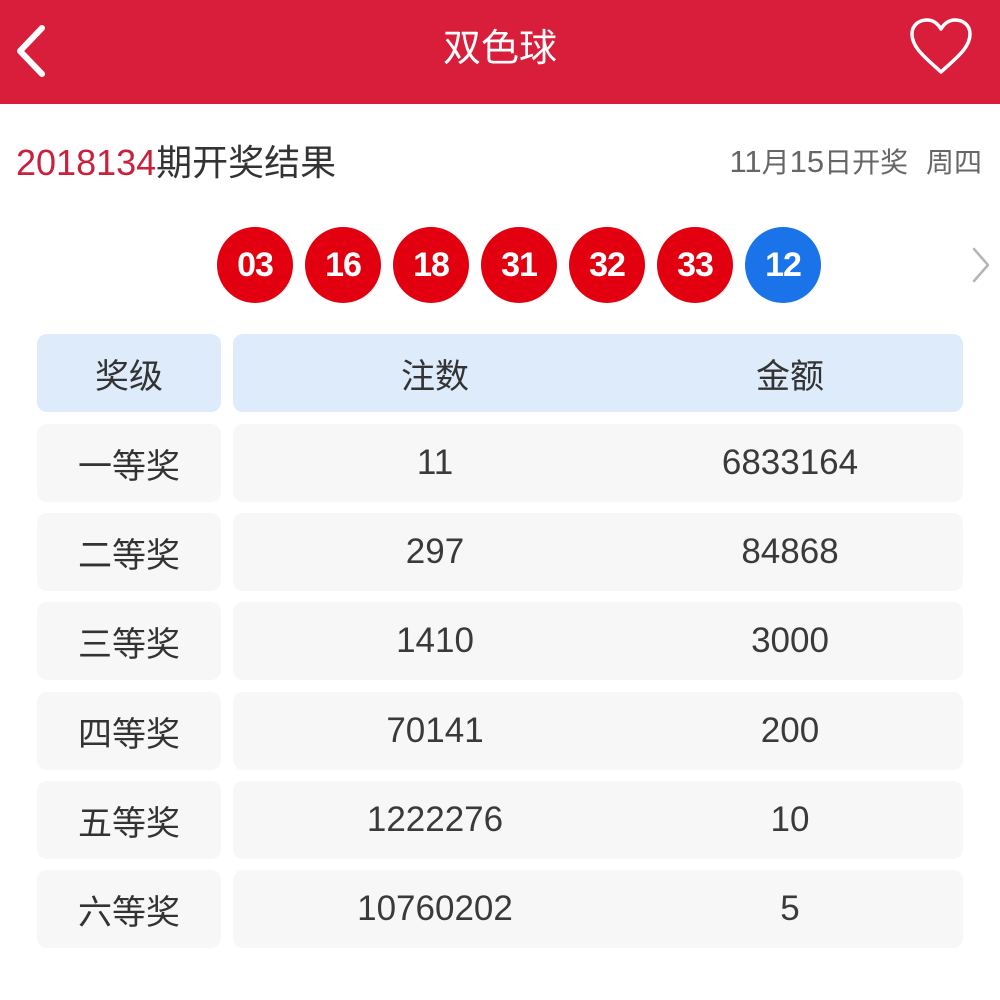 The width and height of the screenshot is (1000, 1000). What do you see at coordinates (598, 373) in the screenshot?
I see `header-row-right: 注数 金额` at bounding box center [598, 373].